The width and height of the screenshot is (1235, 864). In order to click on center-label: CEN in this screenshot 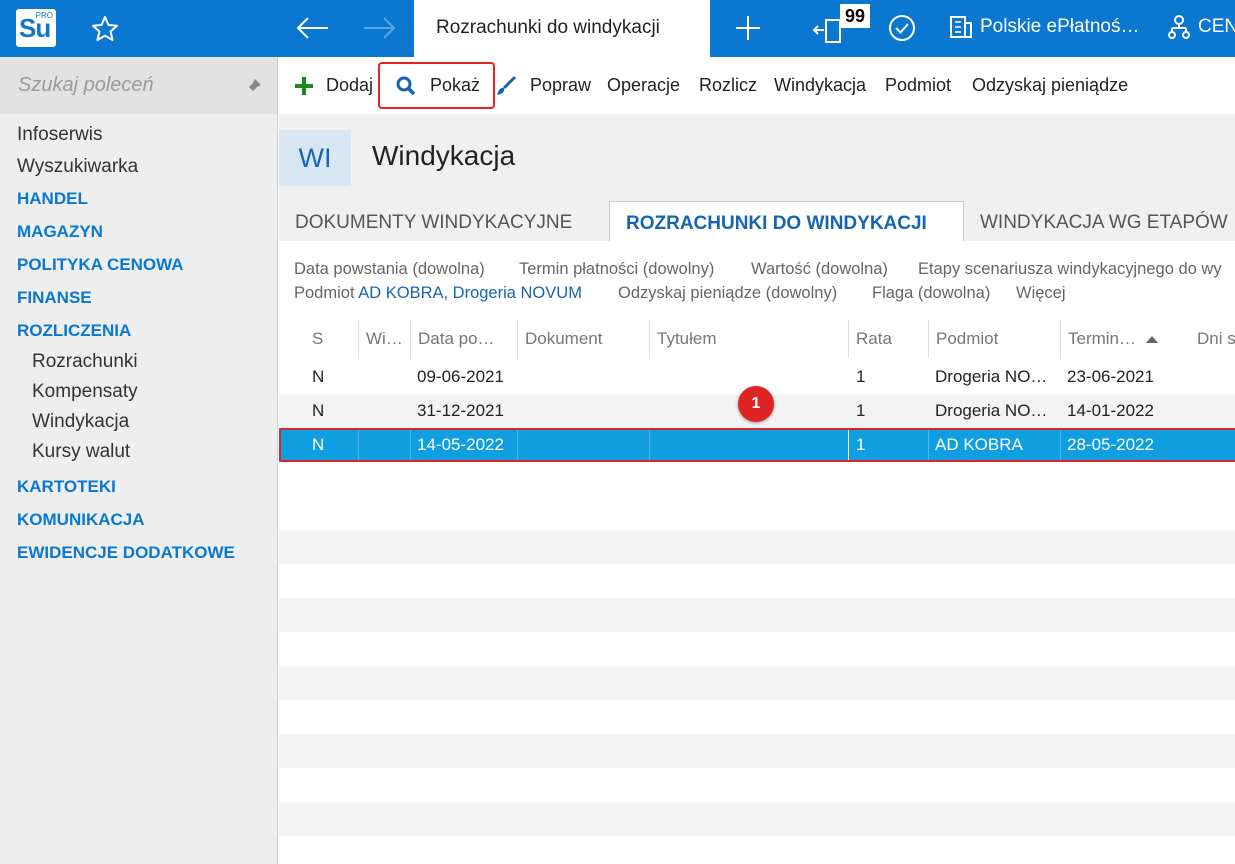, I will do `click(1216, 26)`.